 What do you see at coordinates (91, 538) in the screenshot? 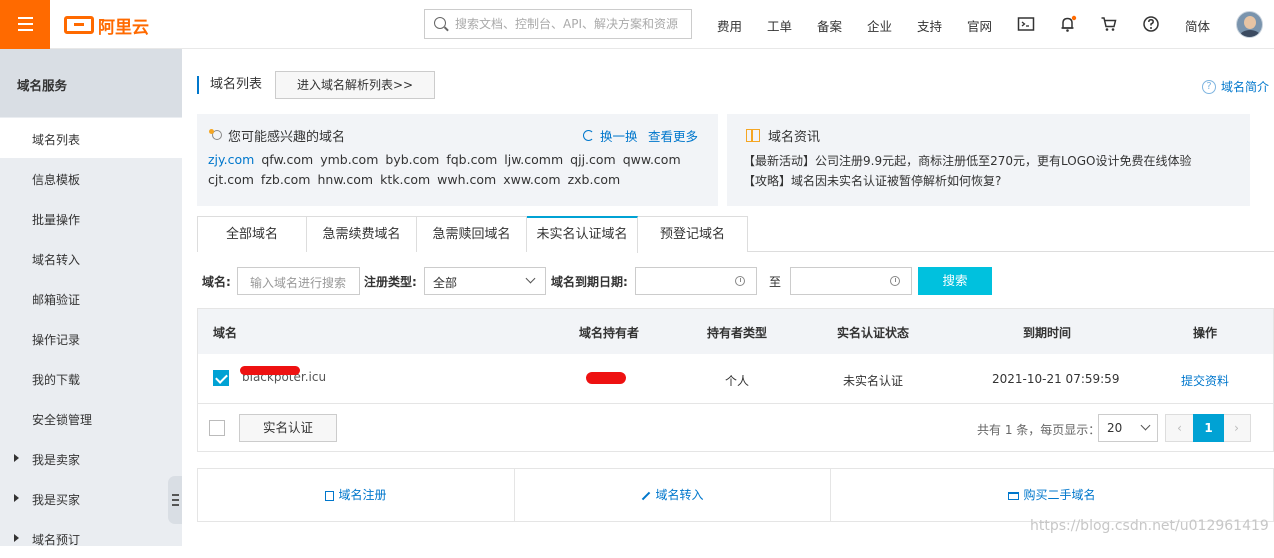
I see `sidebar-item-reserve: 域名预订` at bounding box center [91, 538].